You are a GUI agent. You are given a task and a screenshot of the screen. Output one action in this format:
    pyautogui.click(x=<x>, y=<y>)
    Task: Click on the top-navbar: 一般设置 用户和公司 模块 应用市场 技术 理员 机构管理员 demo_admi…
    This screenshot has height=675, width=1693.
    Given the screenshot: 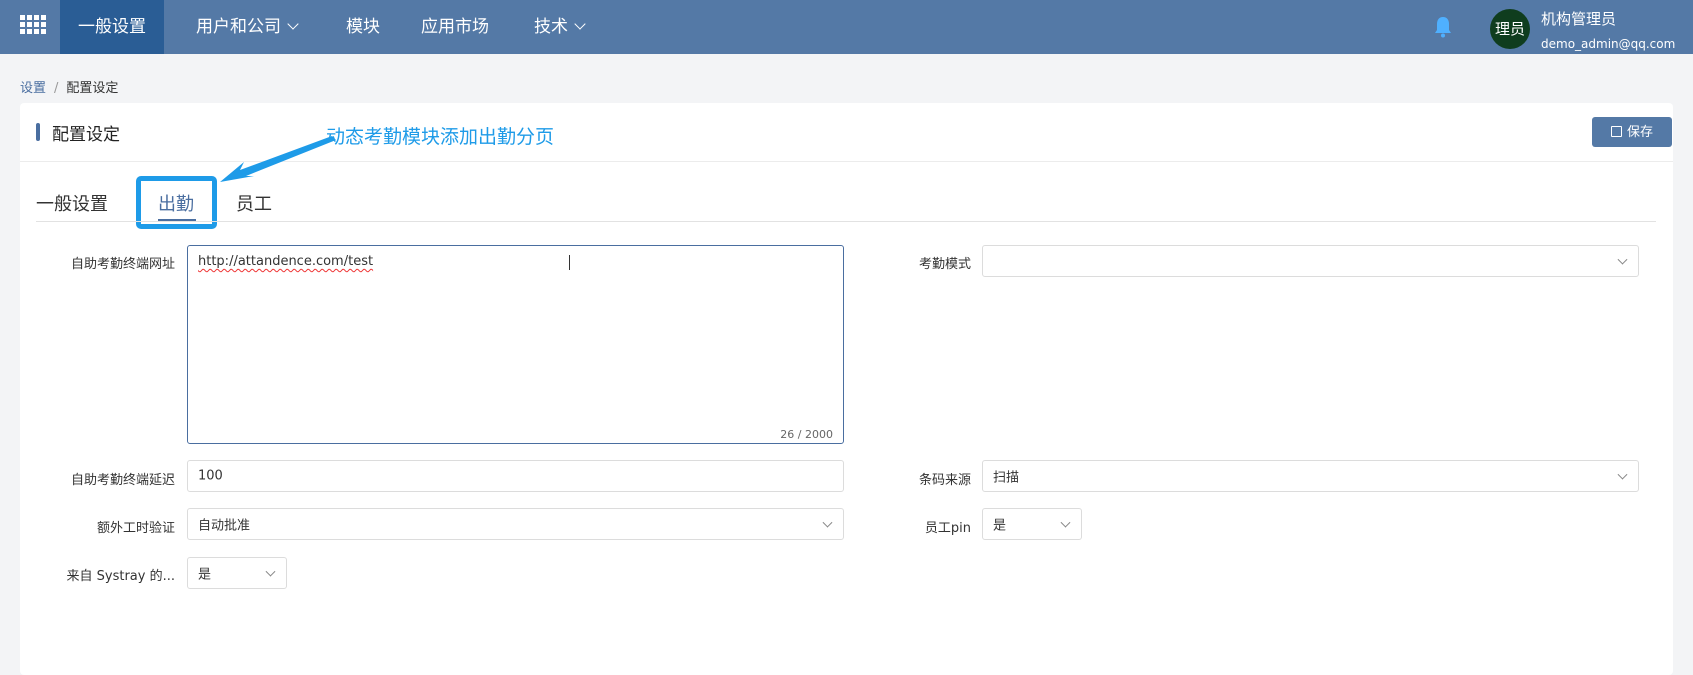 What is the action you would take?
    pyautogui.click(x=846, y=27)
    